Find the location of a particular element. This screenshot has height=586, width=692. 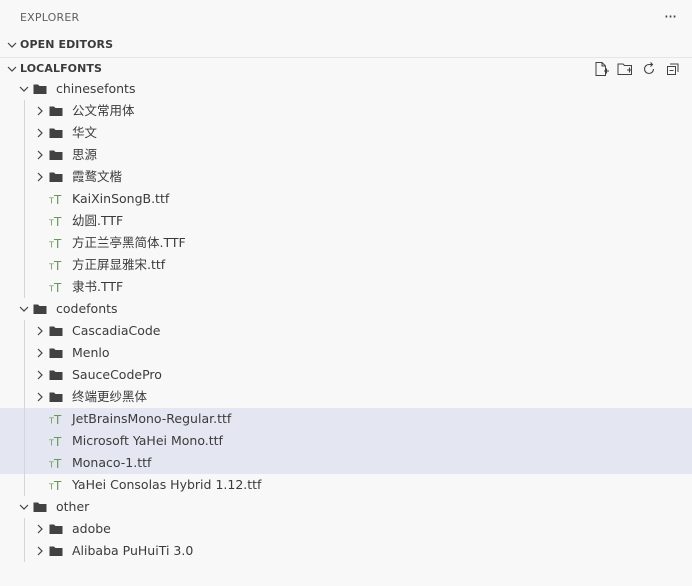

ellipsis-icon: ··· is located at coordinates (670, 17).